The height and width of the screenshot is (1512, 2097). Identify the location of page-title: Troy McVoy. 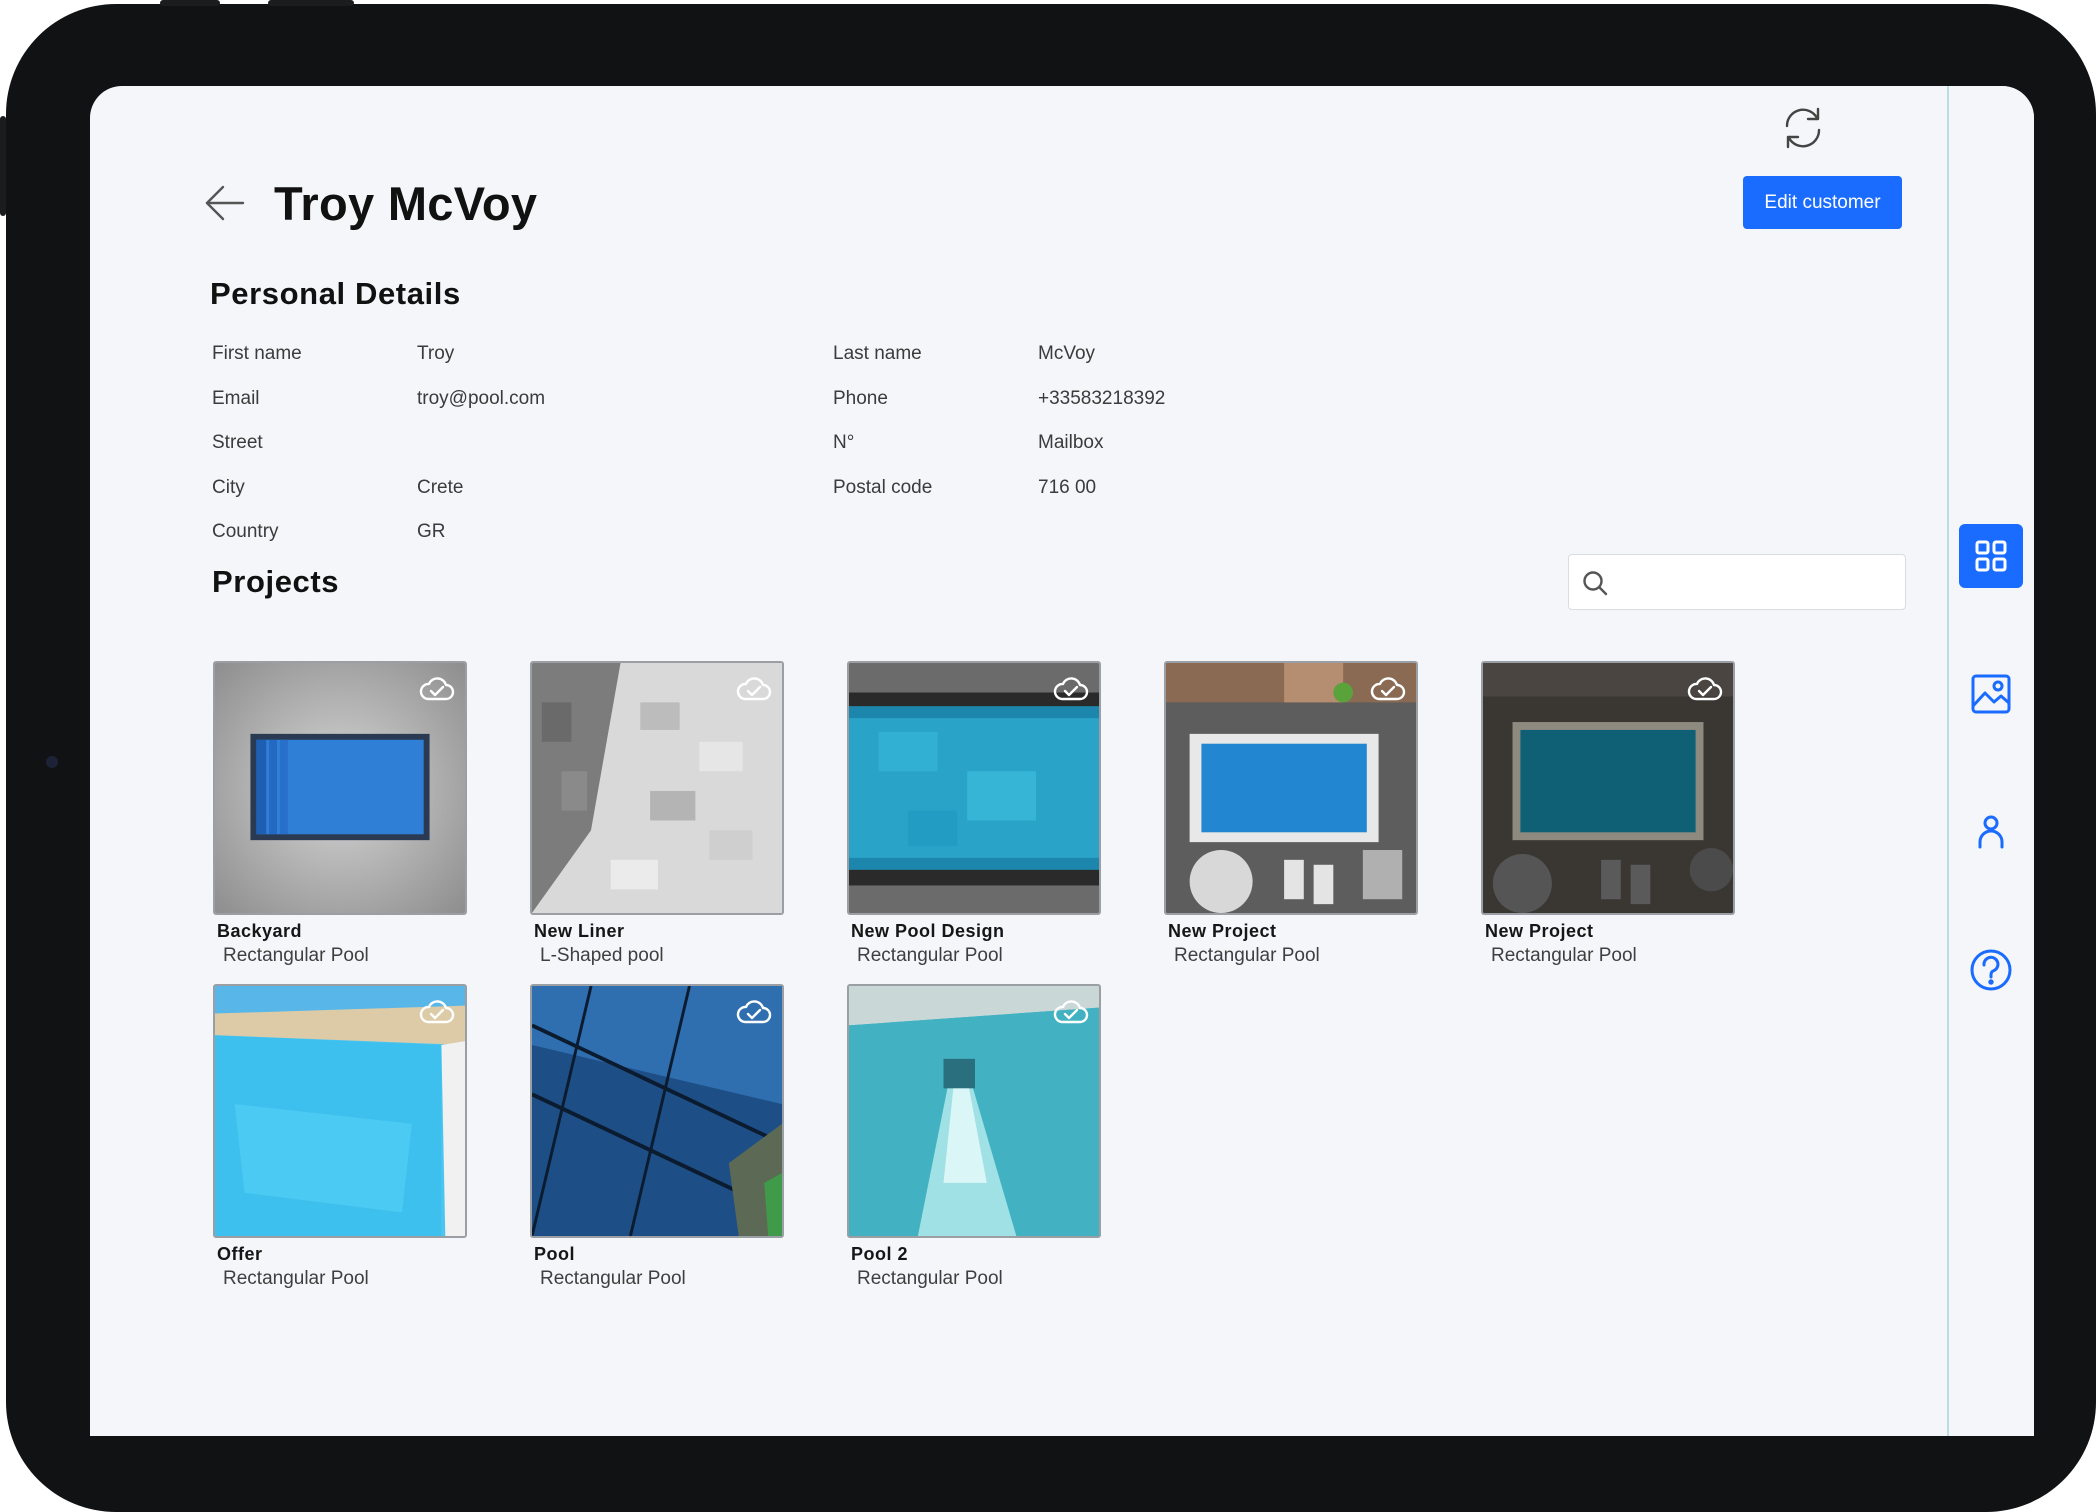
(406, 203).